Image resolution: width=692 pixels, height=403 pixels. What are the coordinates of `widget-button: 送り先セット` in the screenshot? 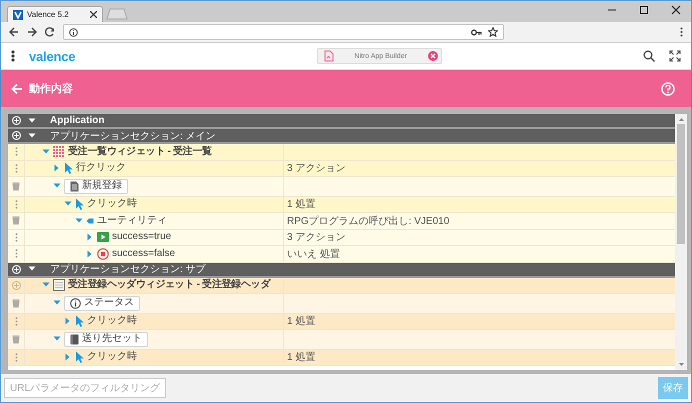 It's located at (106, 339).